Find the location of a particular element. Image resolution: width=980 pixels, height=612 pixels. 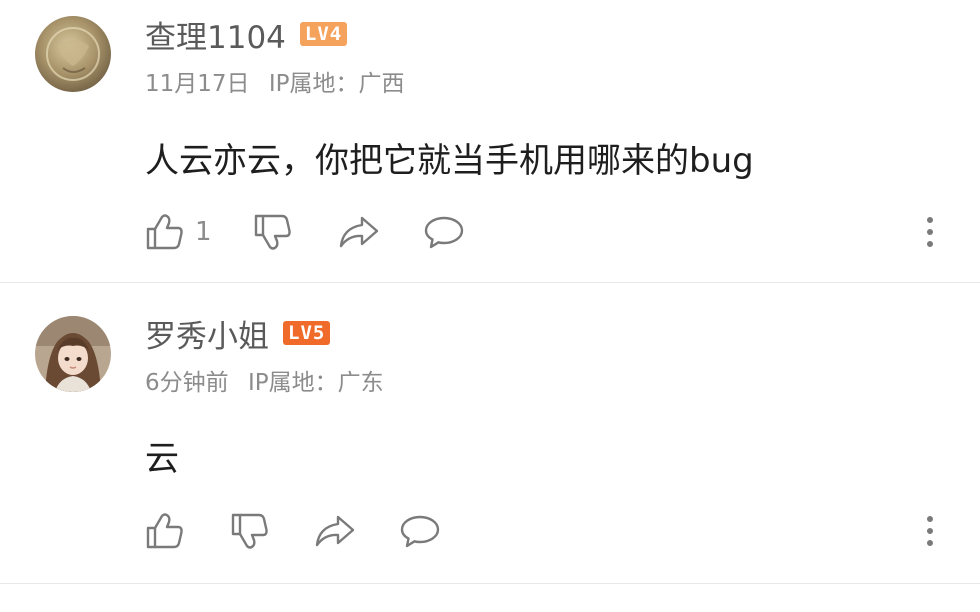

level-badge: LV5 is located at coordinates (307, 333).